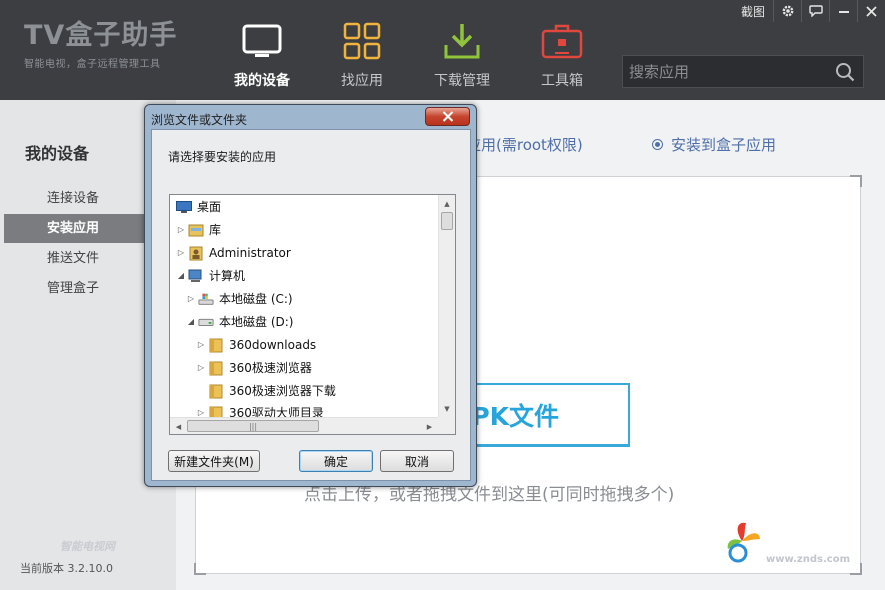 Image resolution: width=885 pixels, height=590 pixels. What do you see at coordinates (446, 306) in the screenshot?
I see `vertical-scrollbar: ▲ ▼` at bounding box center [446, 306].